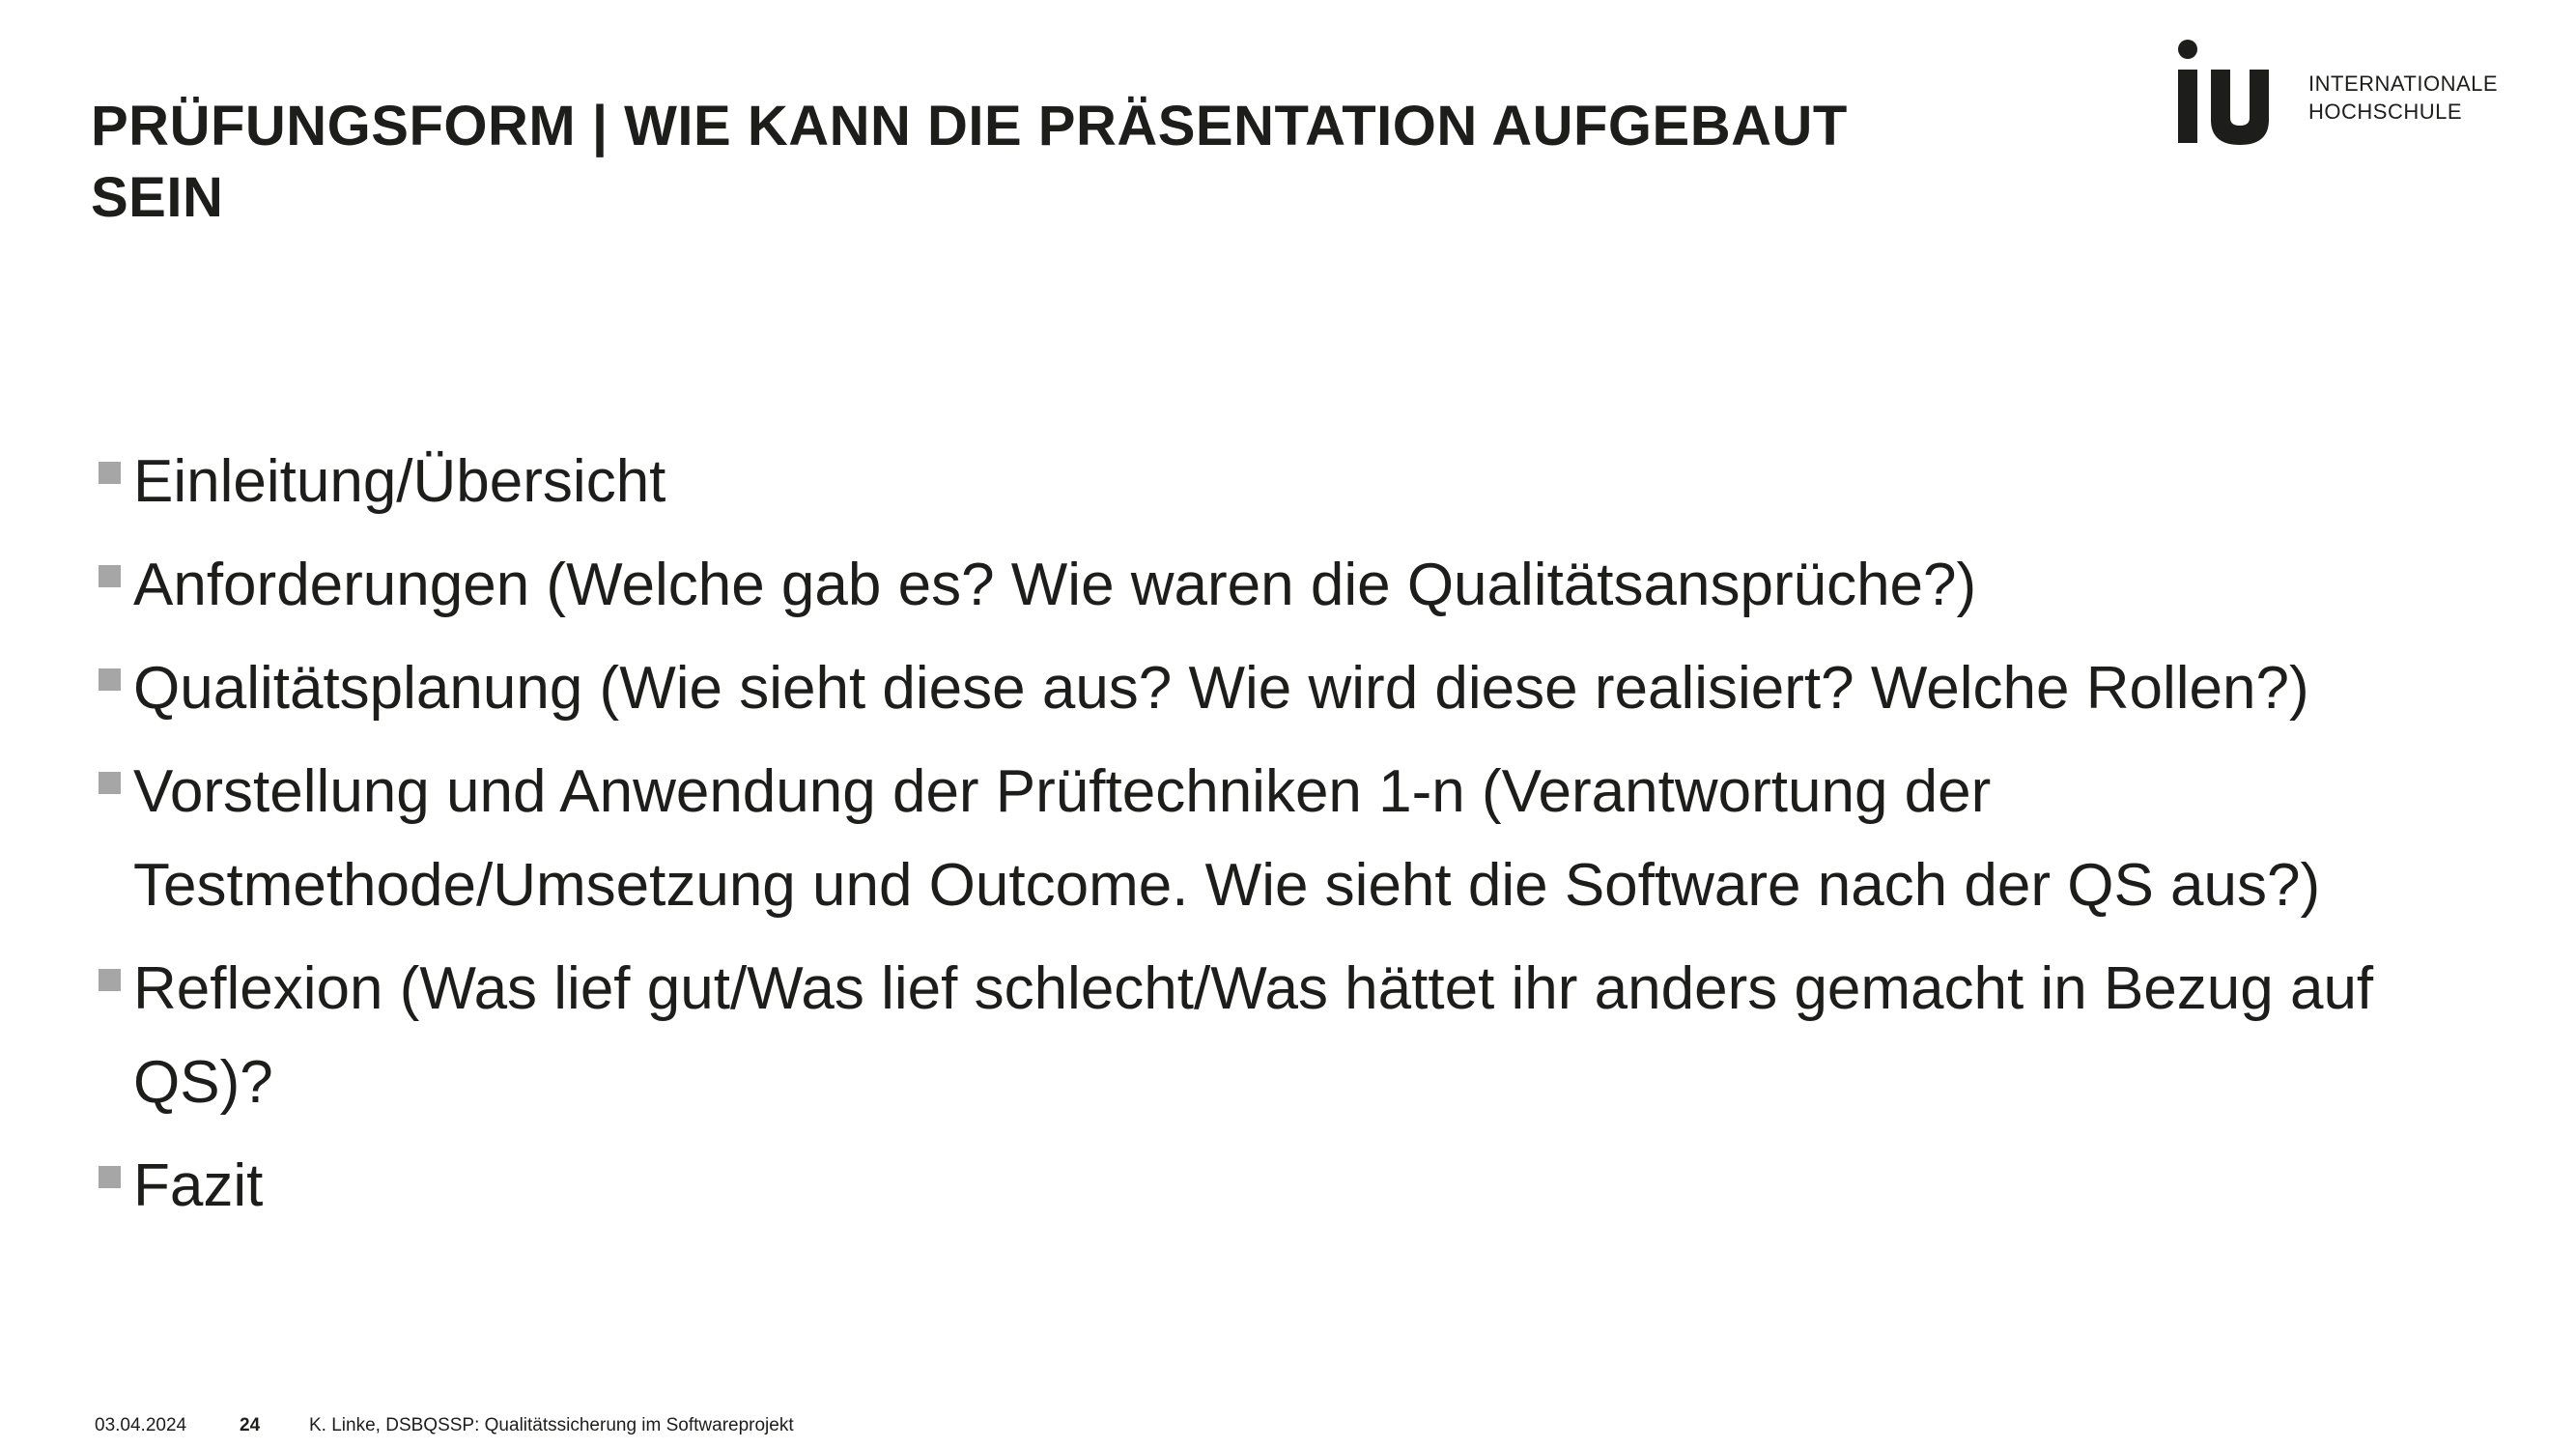 The image size is (2576, 1449). Describe the element at coordinates (198, 1185) in the screenshot. I see `bullet-text: Fazit` at that location.